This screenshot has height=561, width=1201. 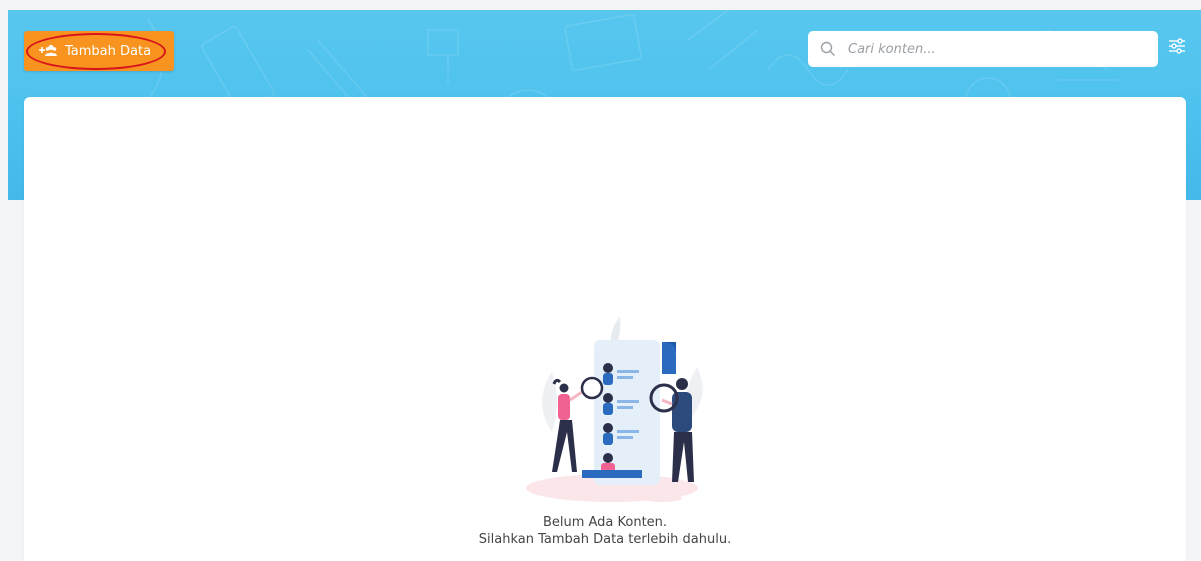 What do you see at coordinates (614, 409) in the screenshot?
I see `empty-content-illustration` at bounding box center [614, 409].